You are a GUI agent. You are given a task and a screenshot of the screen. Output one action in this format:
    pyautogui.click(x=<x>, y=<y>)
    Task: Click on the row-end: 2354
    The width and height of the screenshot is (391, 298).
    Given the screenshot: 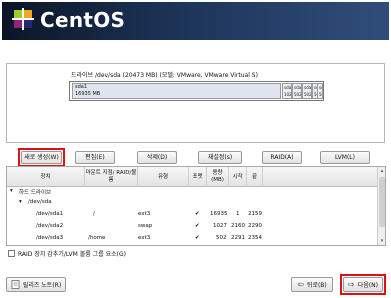 What is the action you would take?
    pyautogui.click(x=255, y=238)
    